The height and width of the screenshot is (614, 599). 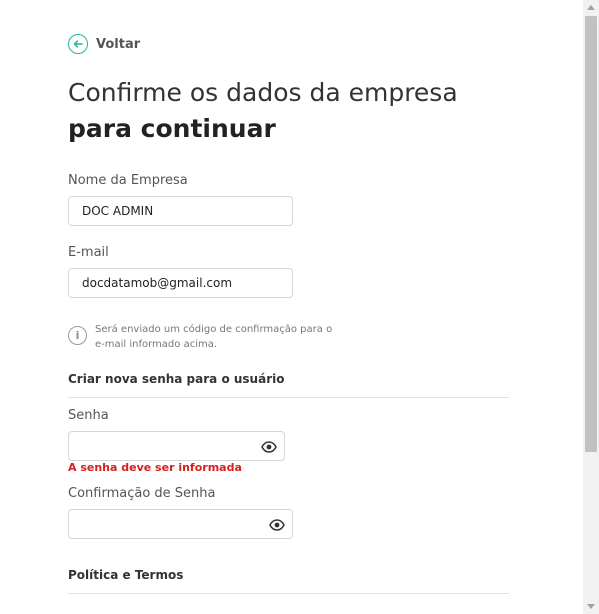 I want to click on password-confirm-input, so click(x=180, y=524).